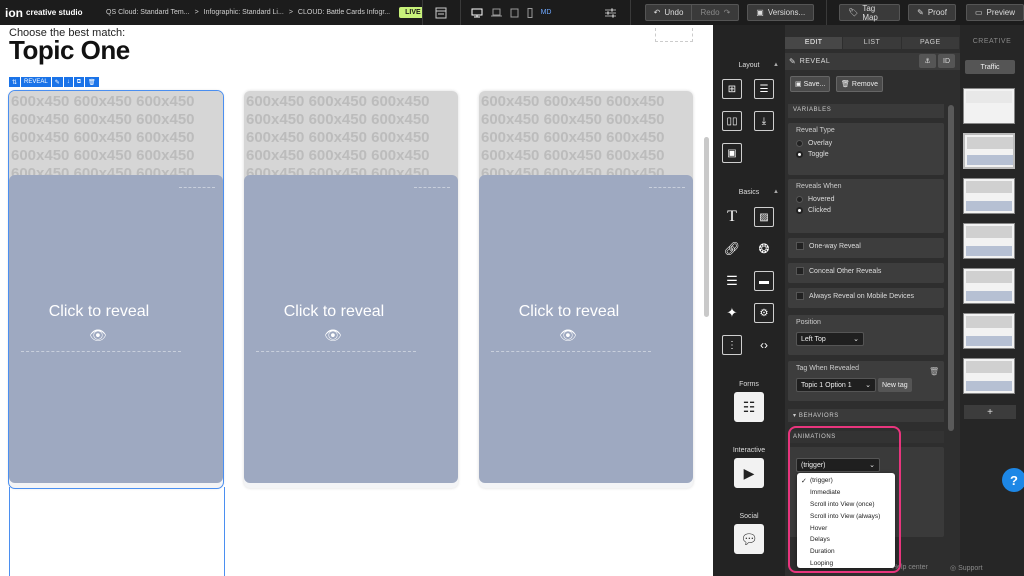 The width and height of the screenshot is (1024, 576). I want to click on always-reveal-mobile-row: Always Reveal on Mobile Devices, so click(866, 298).